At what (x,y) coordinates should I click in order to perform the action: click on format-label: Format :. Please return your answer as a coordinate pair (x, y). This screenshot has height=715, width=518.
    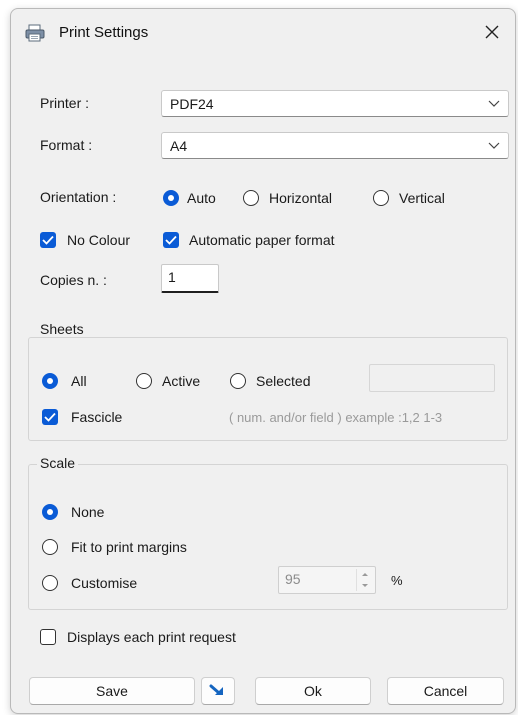
    Looking at the image, I should click on (66, 145).